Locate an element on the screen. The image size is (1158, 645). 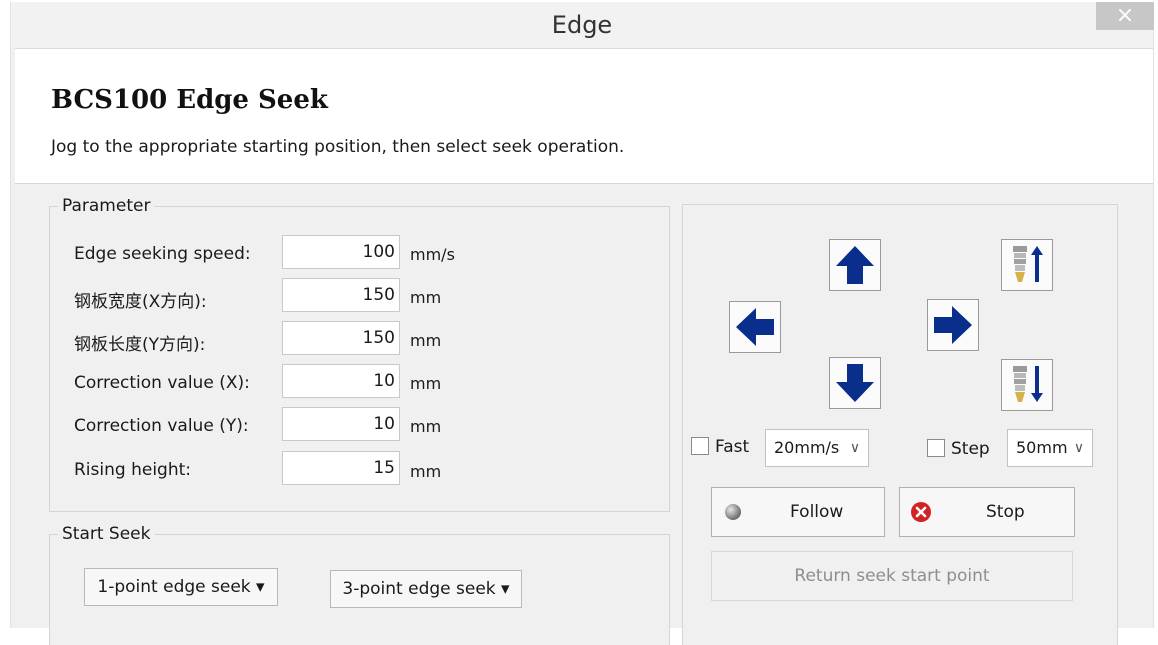
status-dot-icon is located at coordinates (733, 512).